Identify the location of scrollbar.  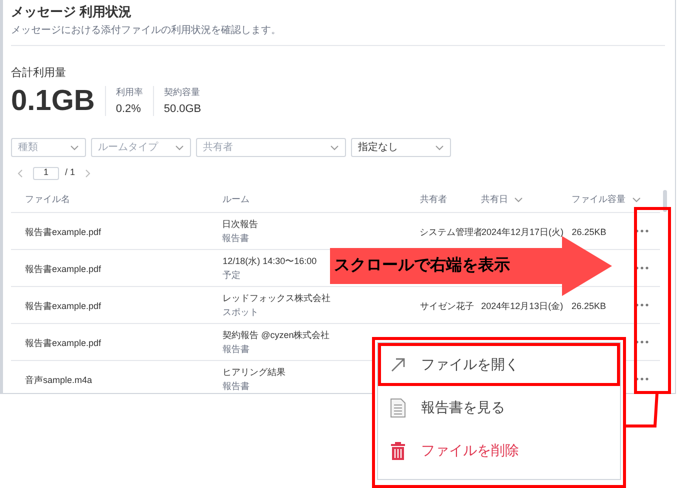
(665, 201).